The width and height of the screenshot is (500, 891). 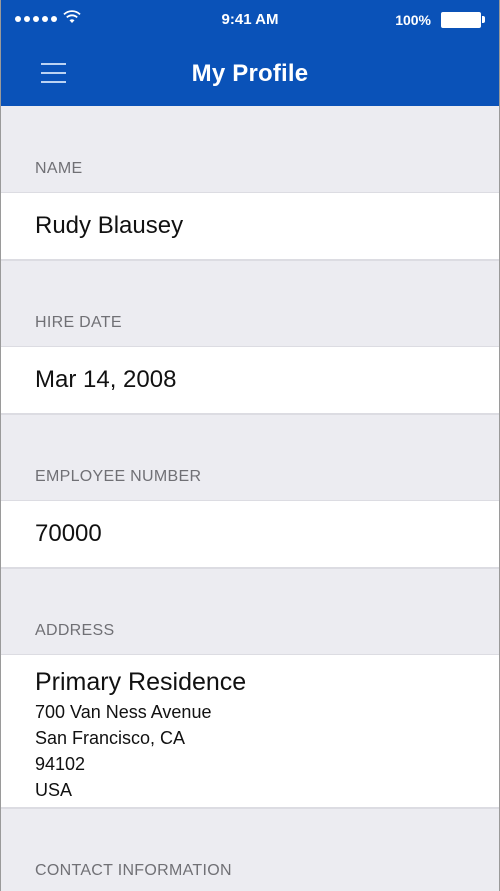 I want to click on employee-number-section-header: EMPLOYEE NUMBER, so click(x=250, y=457).